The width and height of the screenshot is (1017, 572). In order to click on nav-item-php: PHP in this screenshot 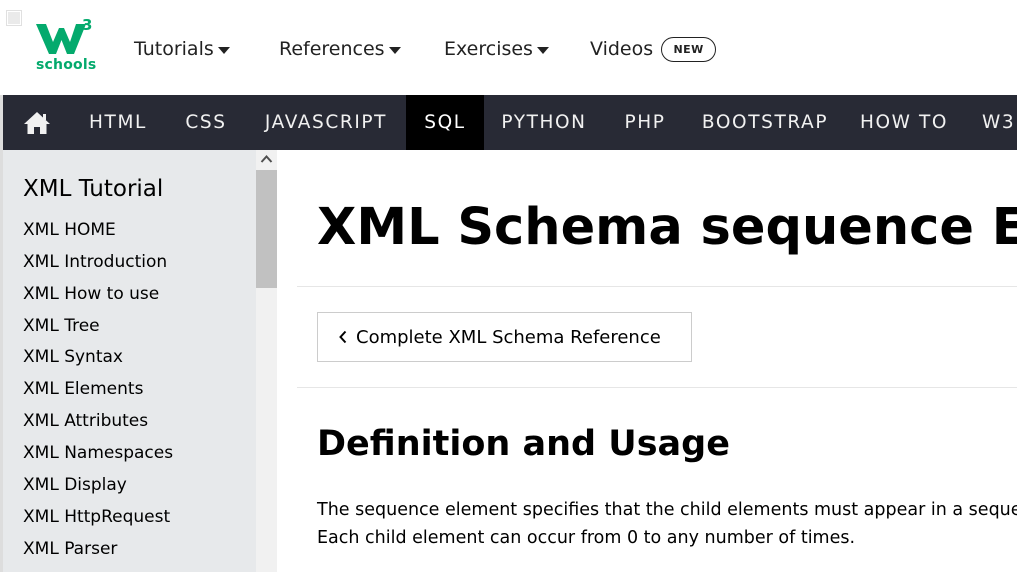, I will do `click(645, 122)`.